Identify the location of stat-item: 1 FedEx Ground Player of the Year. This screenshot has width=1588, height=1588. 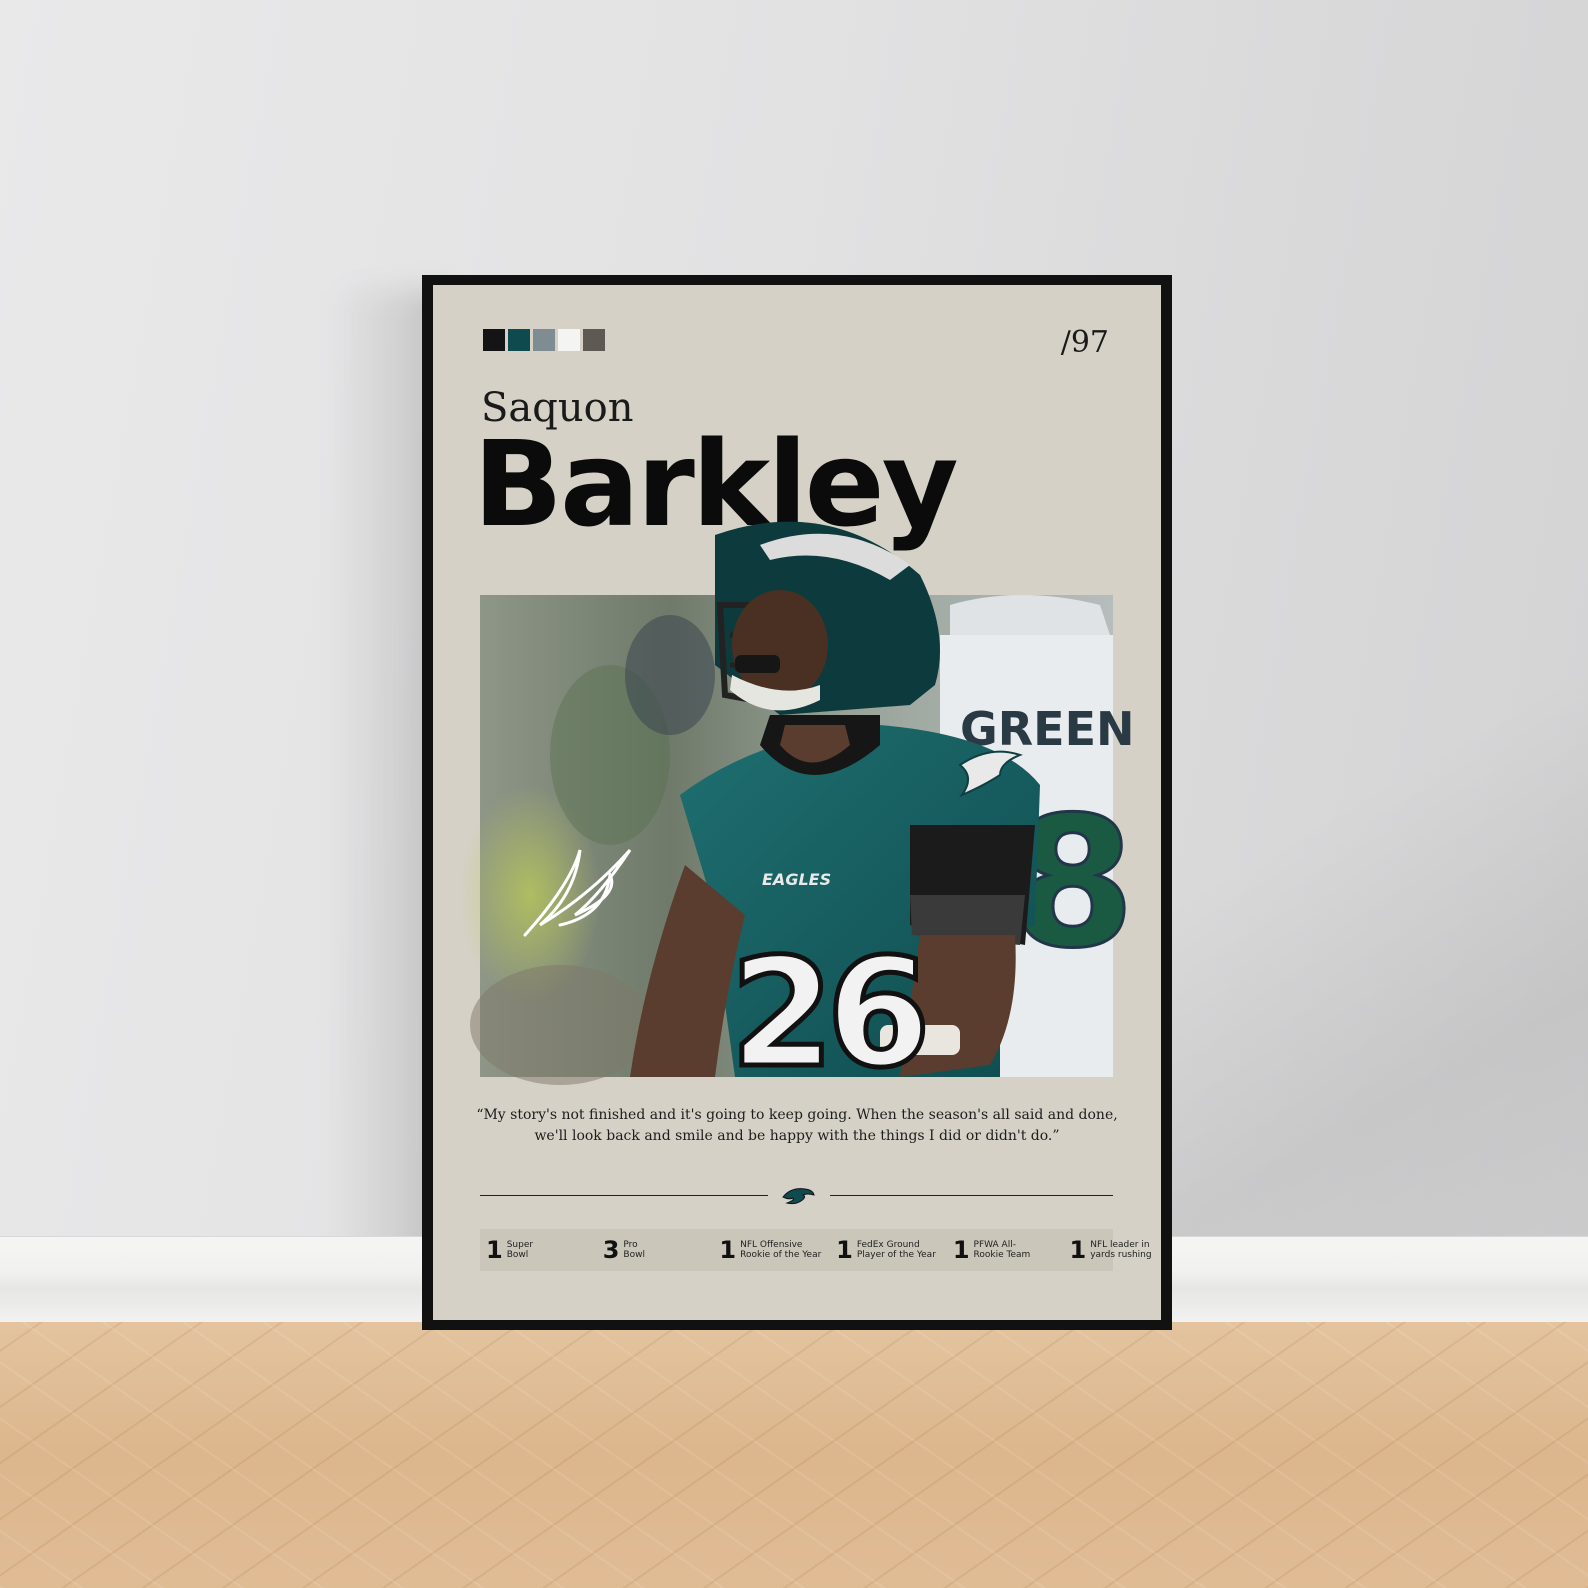
(888, 1250).